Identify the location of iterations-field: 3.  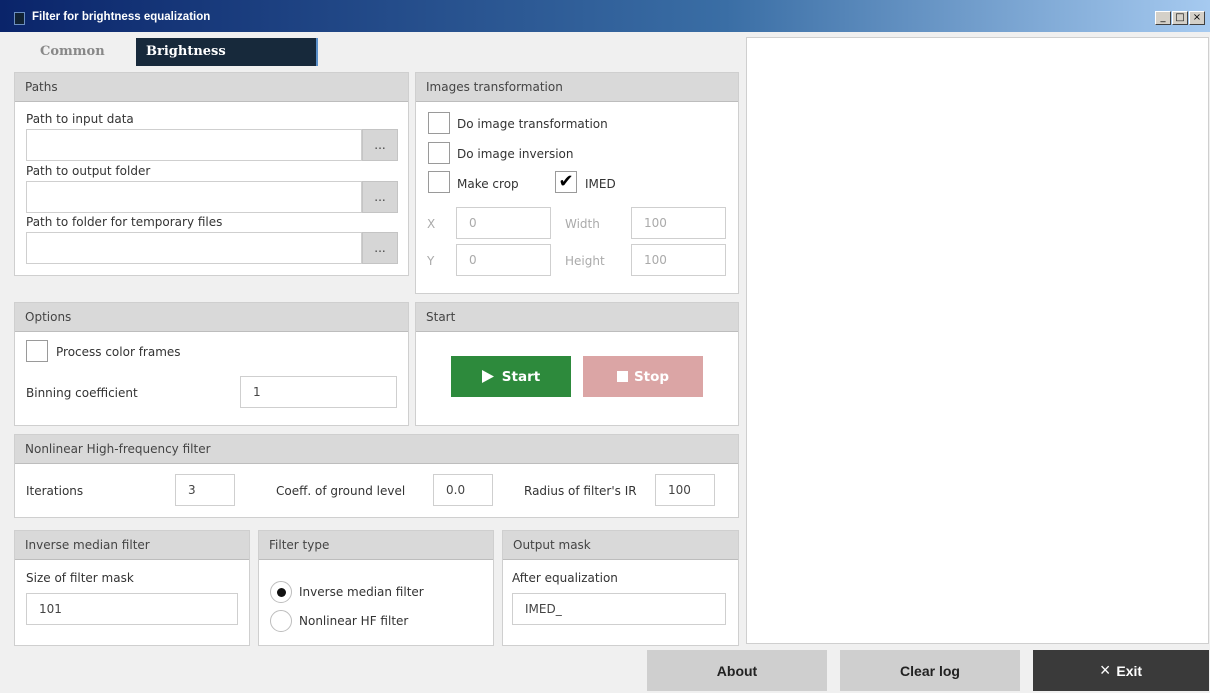
(205, 490).